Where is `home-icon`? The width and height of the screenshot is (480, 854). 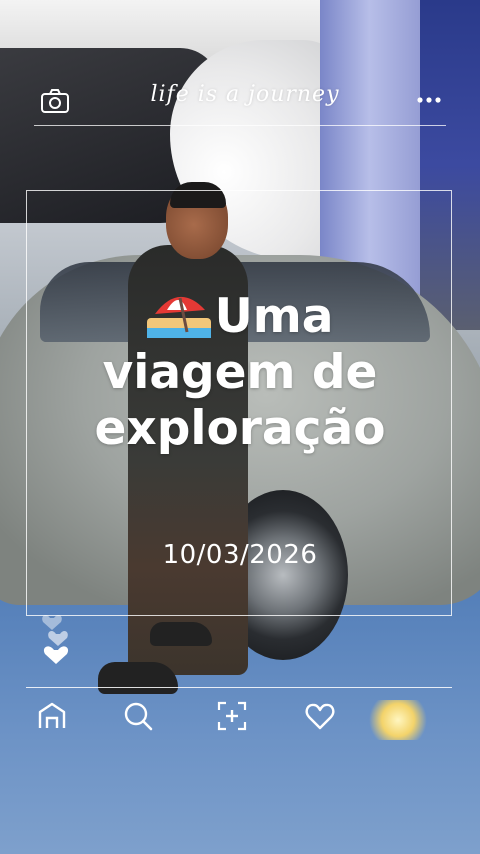 home-icon is located at coordinates (52, 716).